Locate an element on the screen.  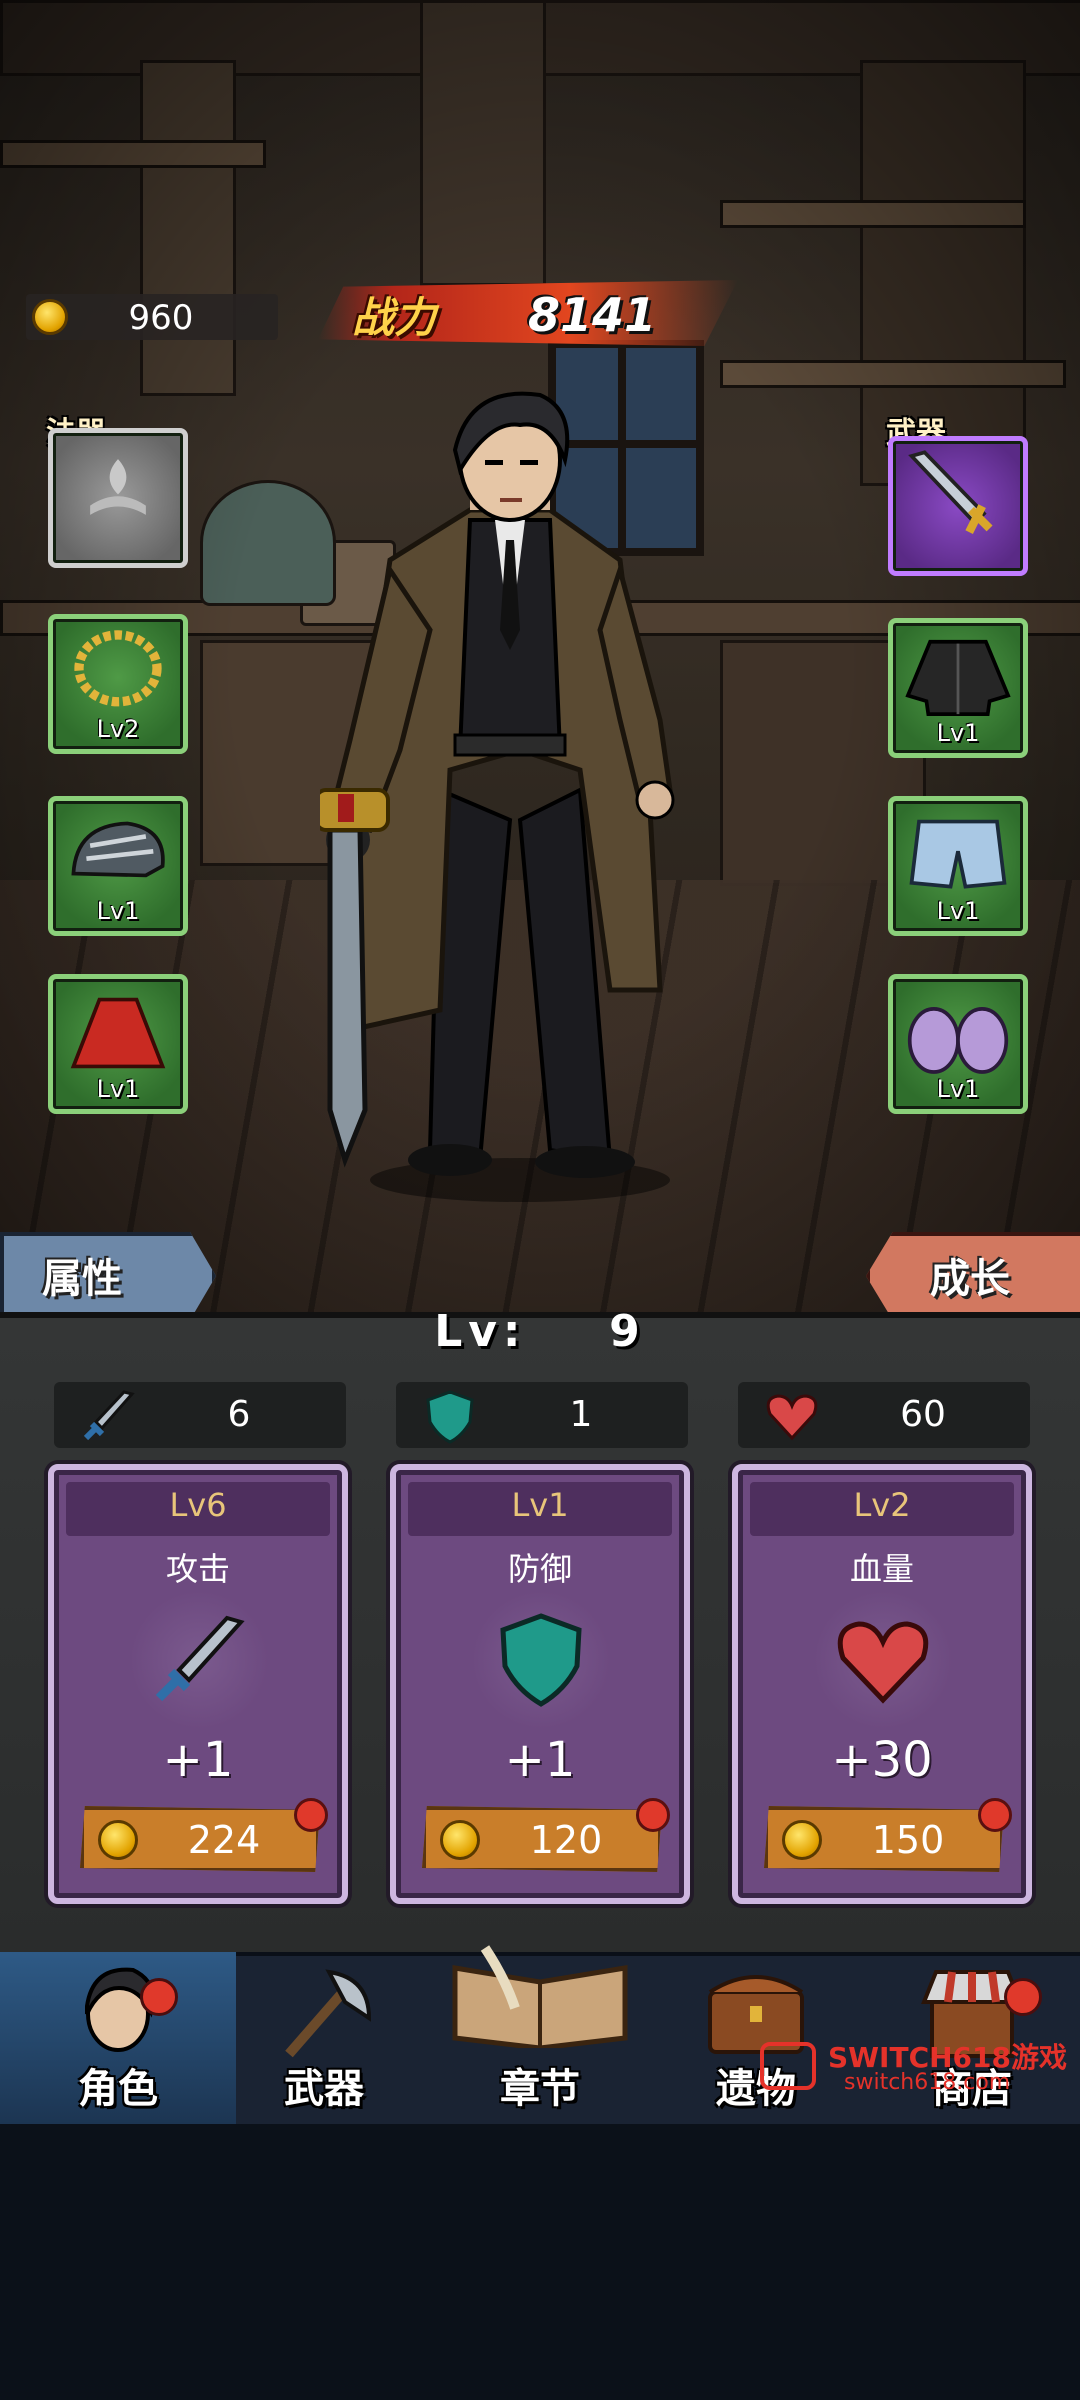
upgrade-cost: 120 is located at coordinates (566, 1840).